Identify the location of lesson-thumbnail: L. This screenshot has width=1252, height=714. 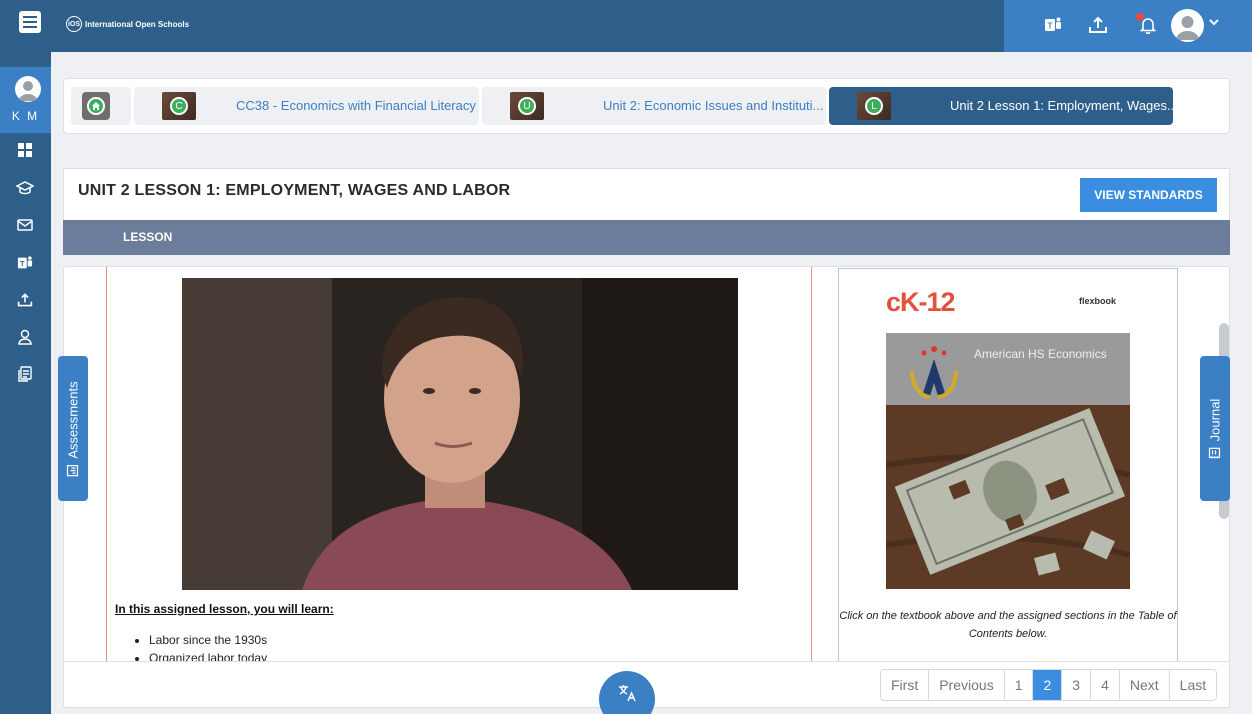
(874, 106).